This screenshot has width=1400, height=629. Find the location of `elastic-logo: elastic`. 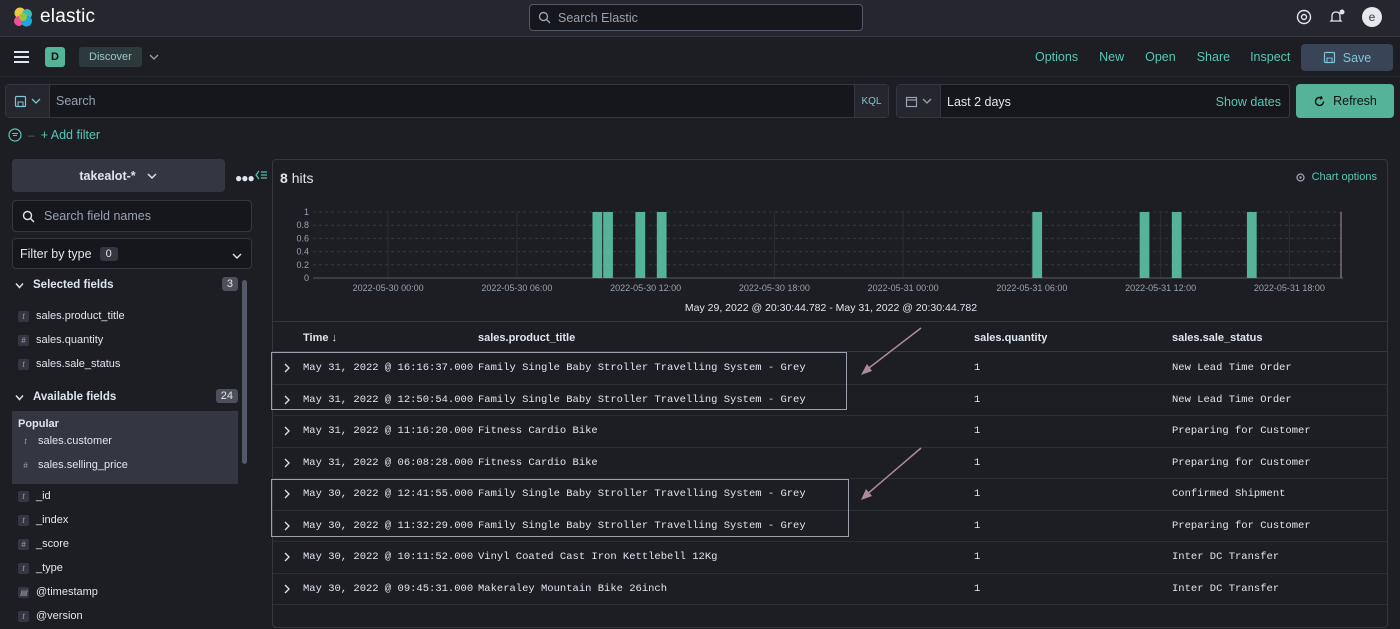

elastic-logo: elastic is located at coordinates (53, 17).